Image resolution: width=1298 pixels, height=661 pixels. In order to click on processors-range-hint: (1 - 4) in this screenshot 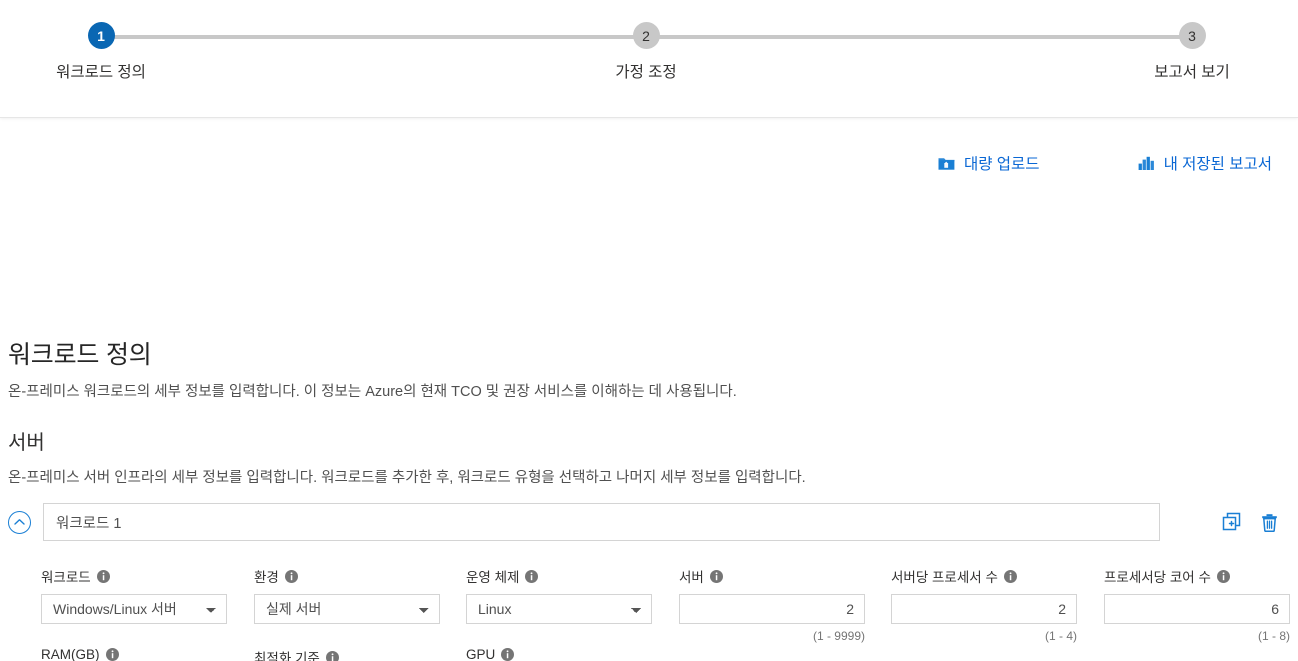, I will do `click(1060, 636)`.